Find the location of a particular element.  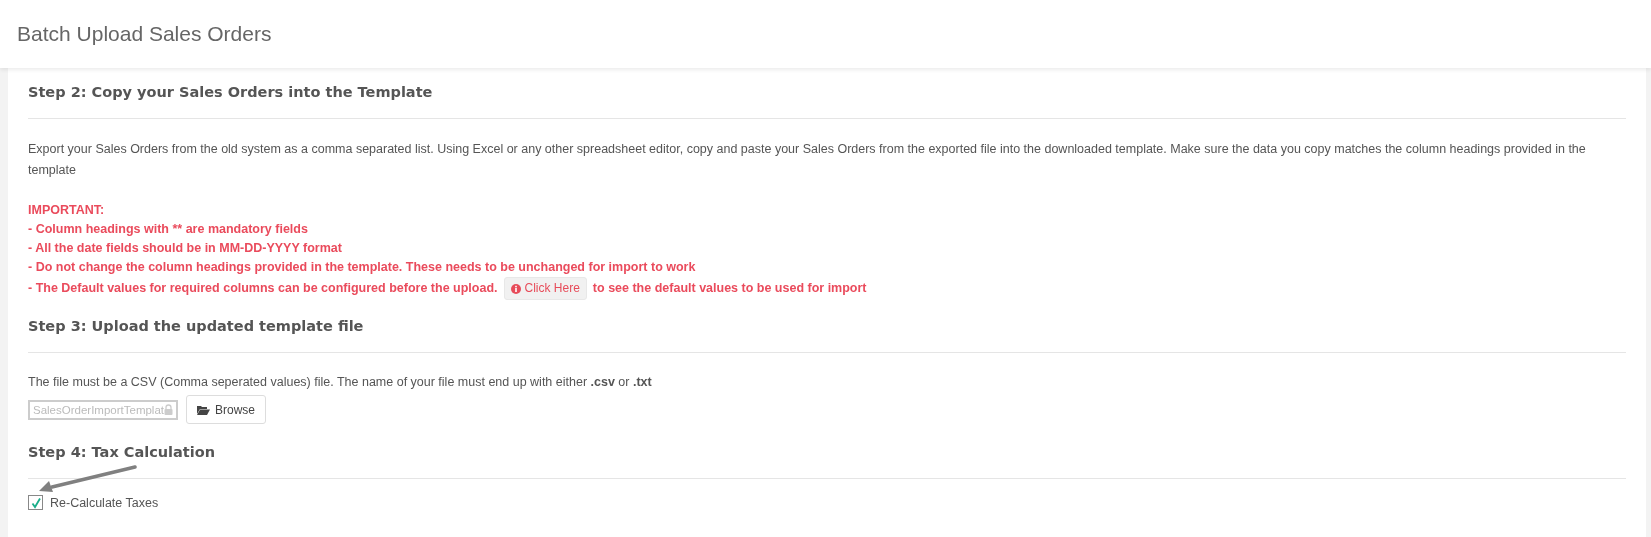

section-heading: Step 4: Tax Calculation is located at coordinates (122, 452).